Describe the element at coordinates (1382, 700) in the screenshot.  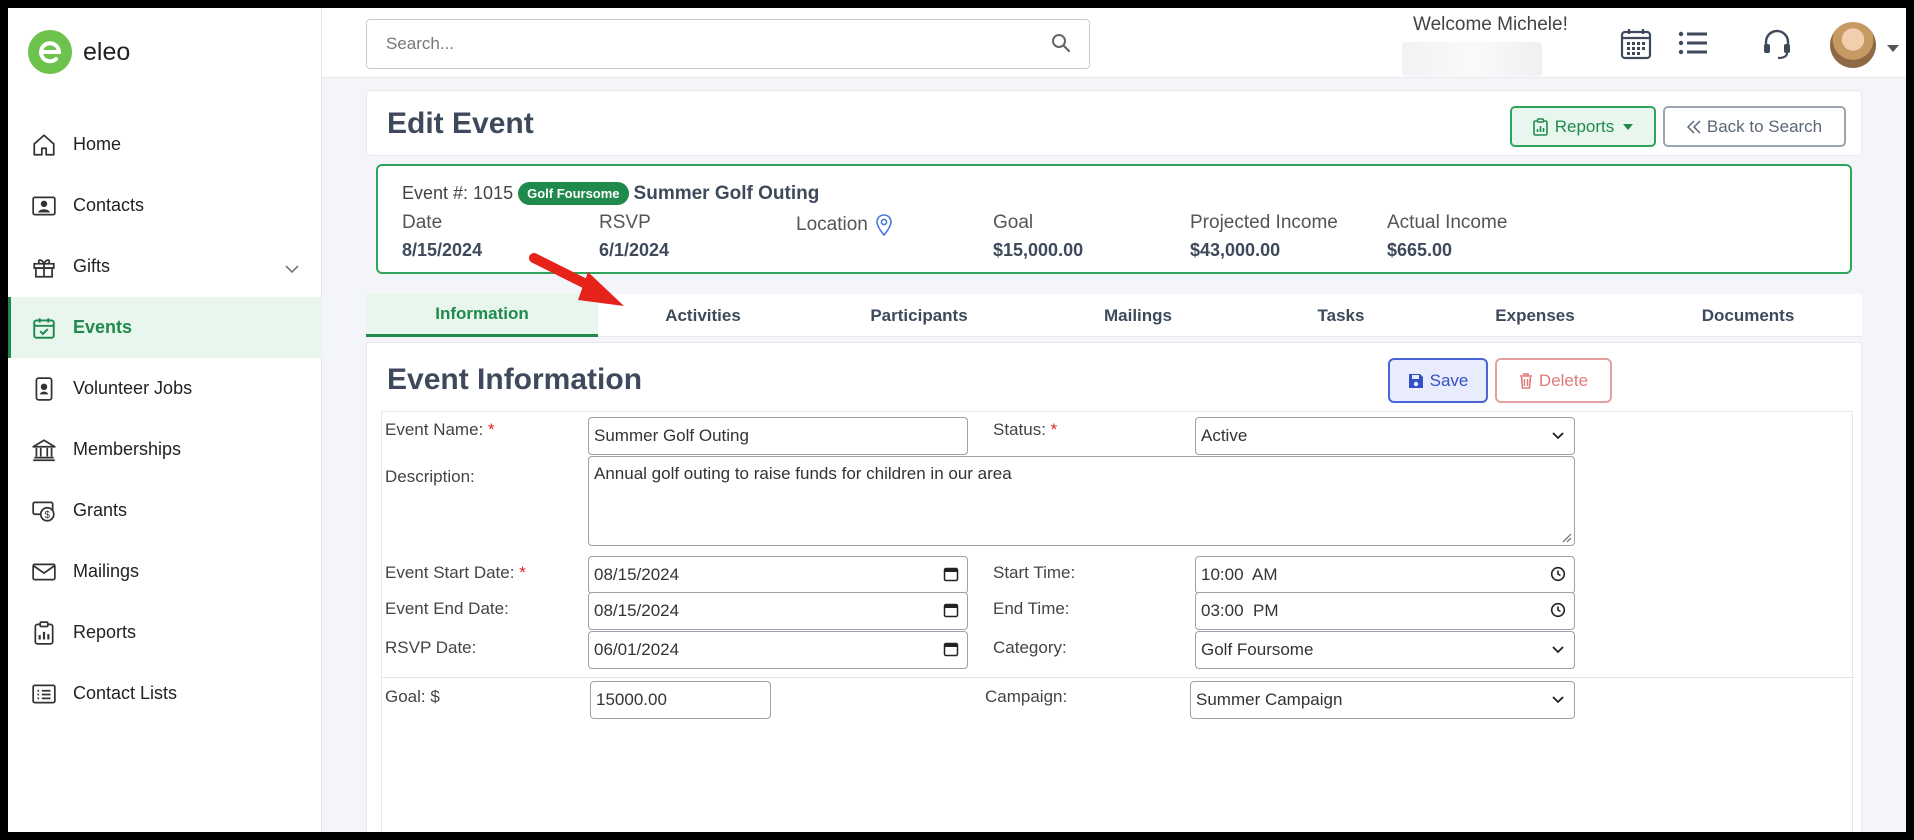
I see `campaign-select: Summer Campaign` at that location.